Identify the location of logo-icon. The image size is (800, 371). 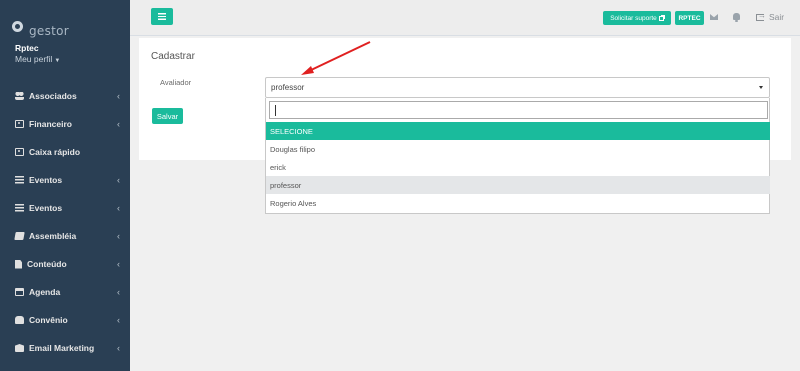
(17, 26).